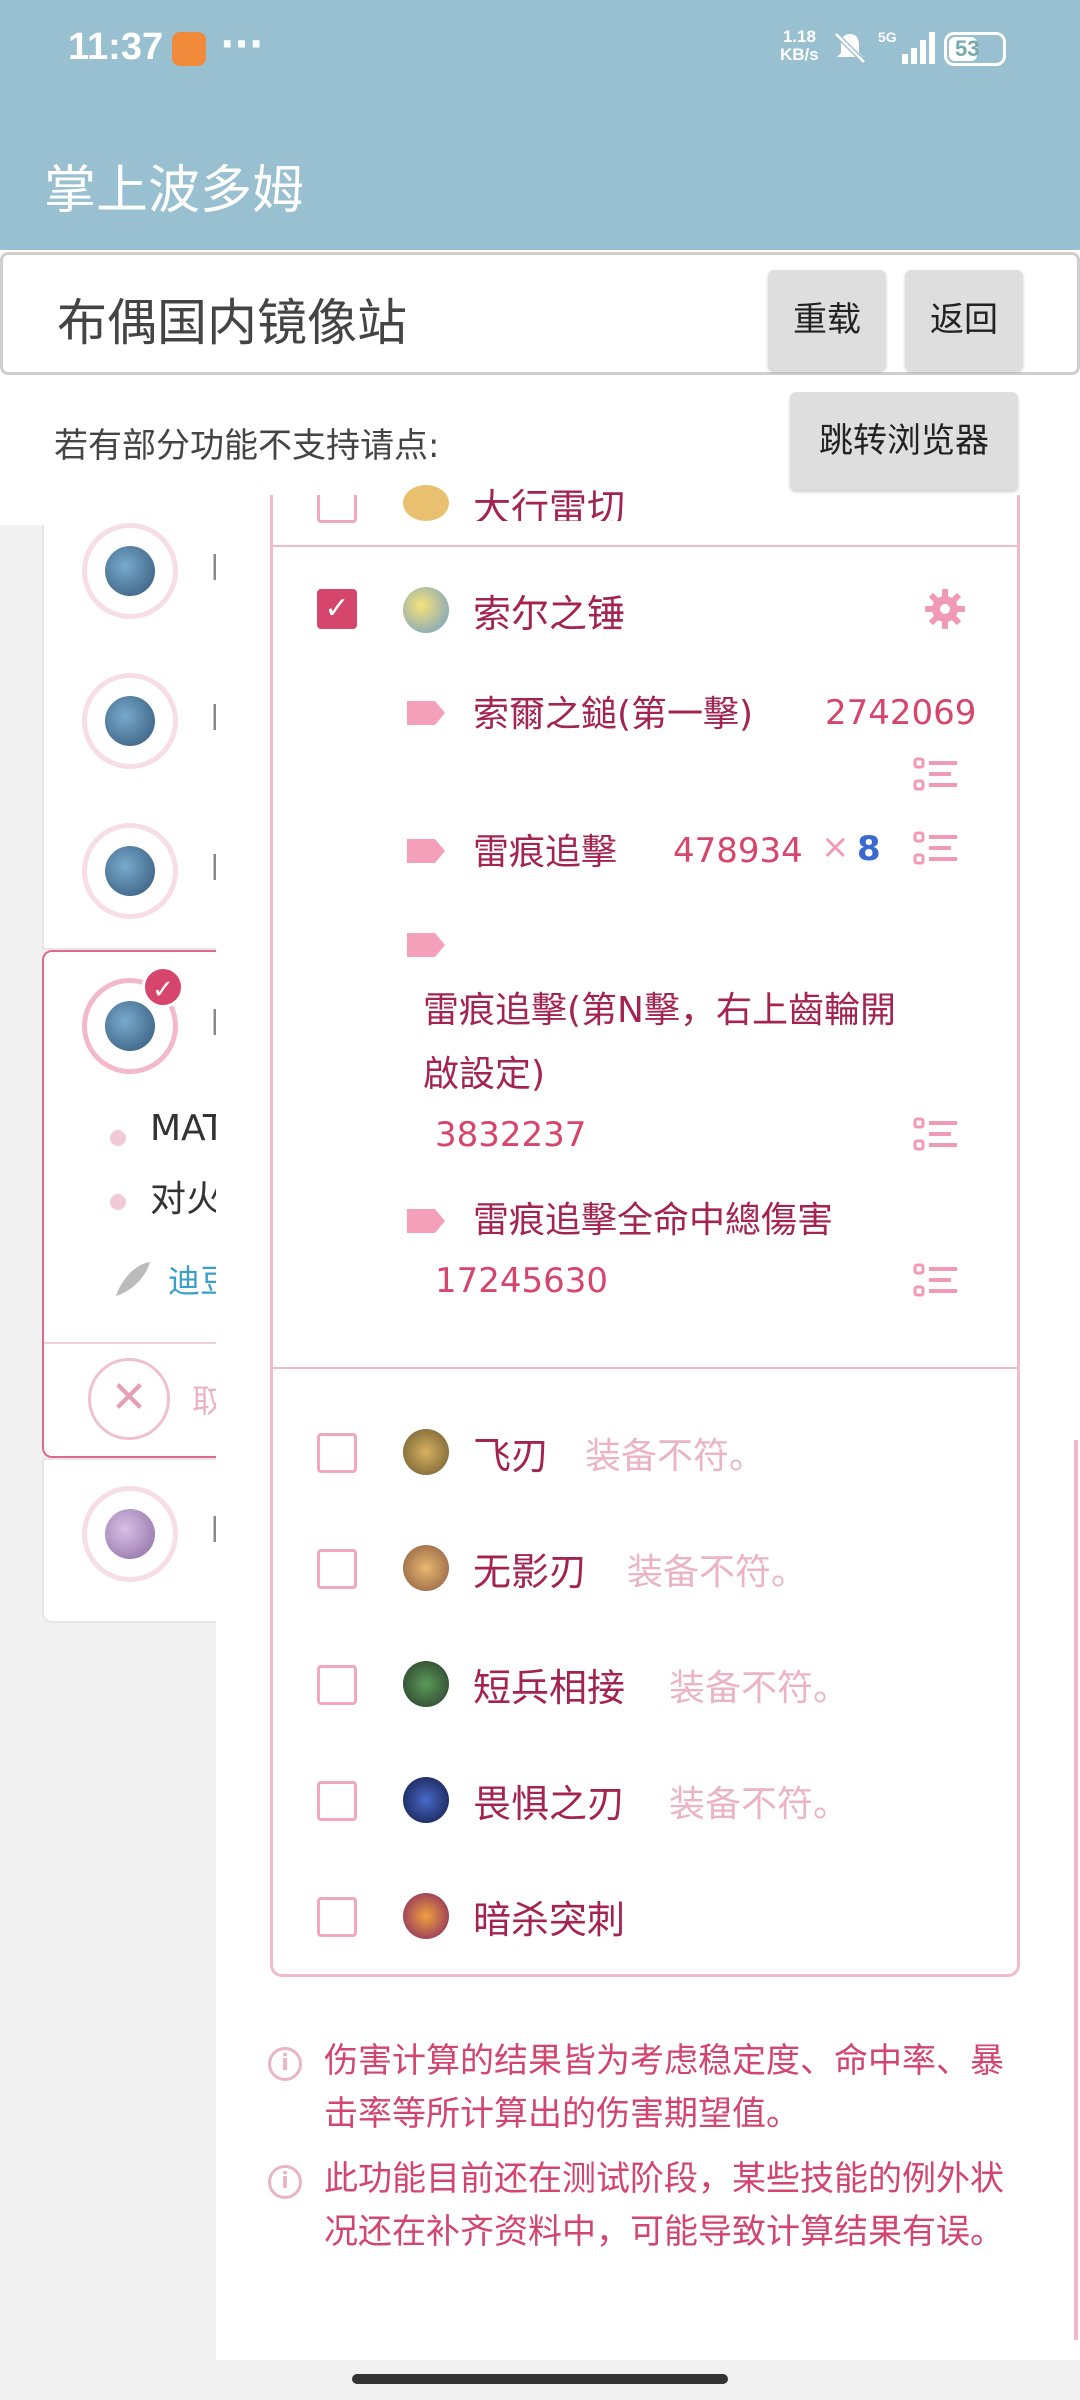 Image resolution: width=1080 pixels, height=2400 pixels. I want to click on damage-label: 雷痕追擊全命中總傷害, so click(653, 1220).